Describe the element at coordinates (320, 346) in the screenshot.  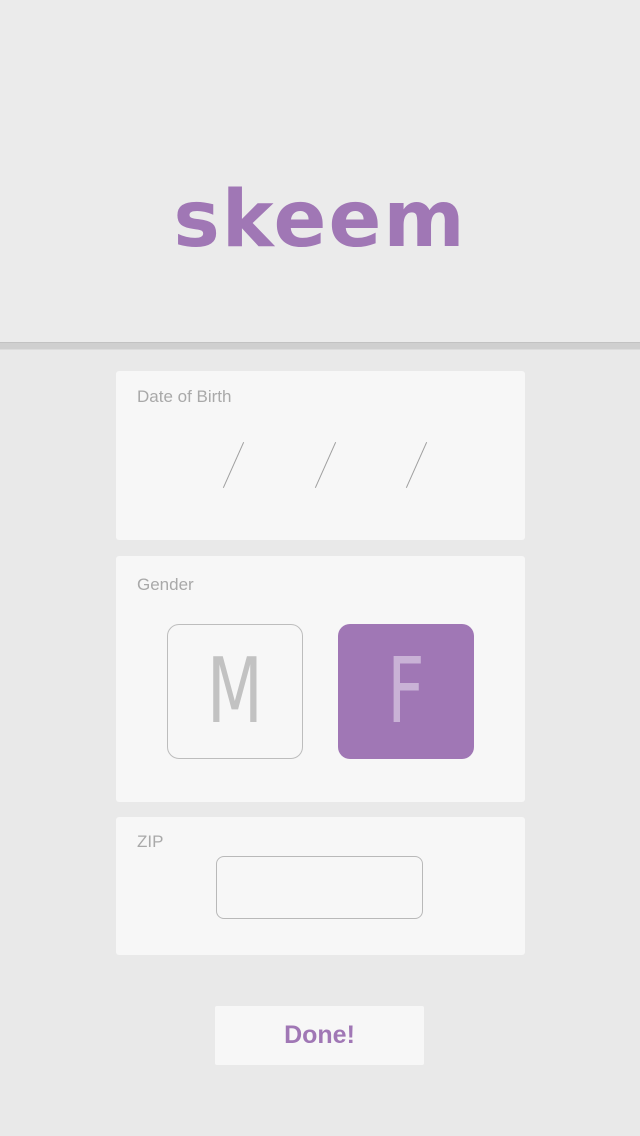
I see `header-divider` at that location.